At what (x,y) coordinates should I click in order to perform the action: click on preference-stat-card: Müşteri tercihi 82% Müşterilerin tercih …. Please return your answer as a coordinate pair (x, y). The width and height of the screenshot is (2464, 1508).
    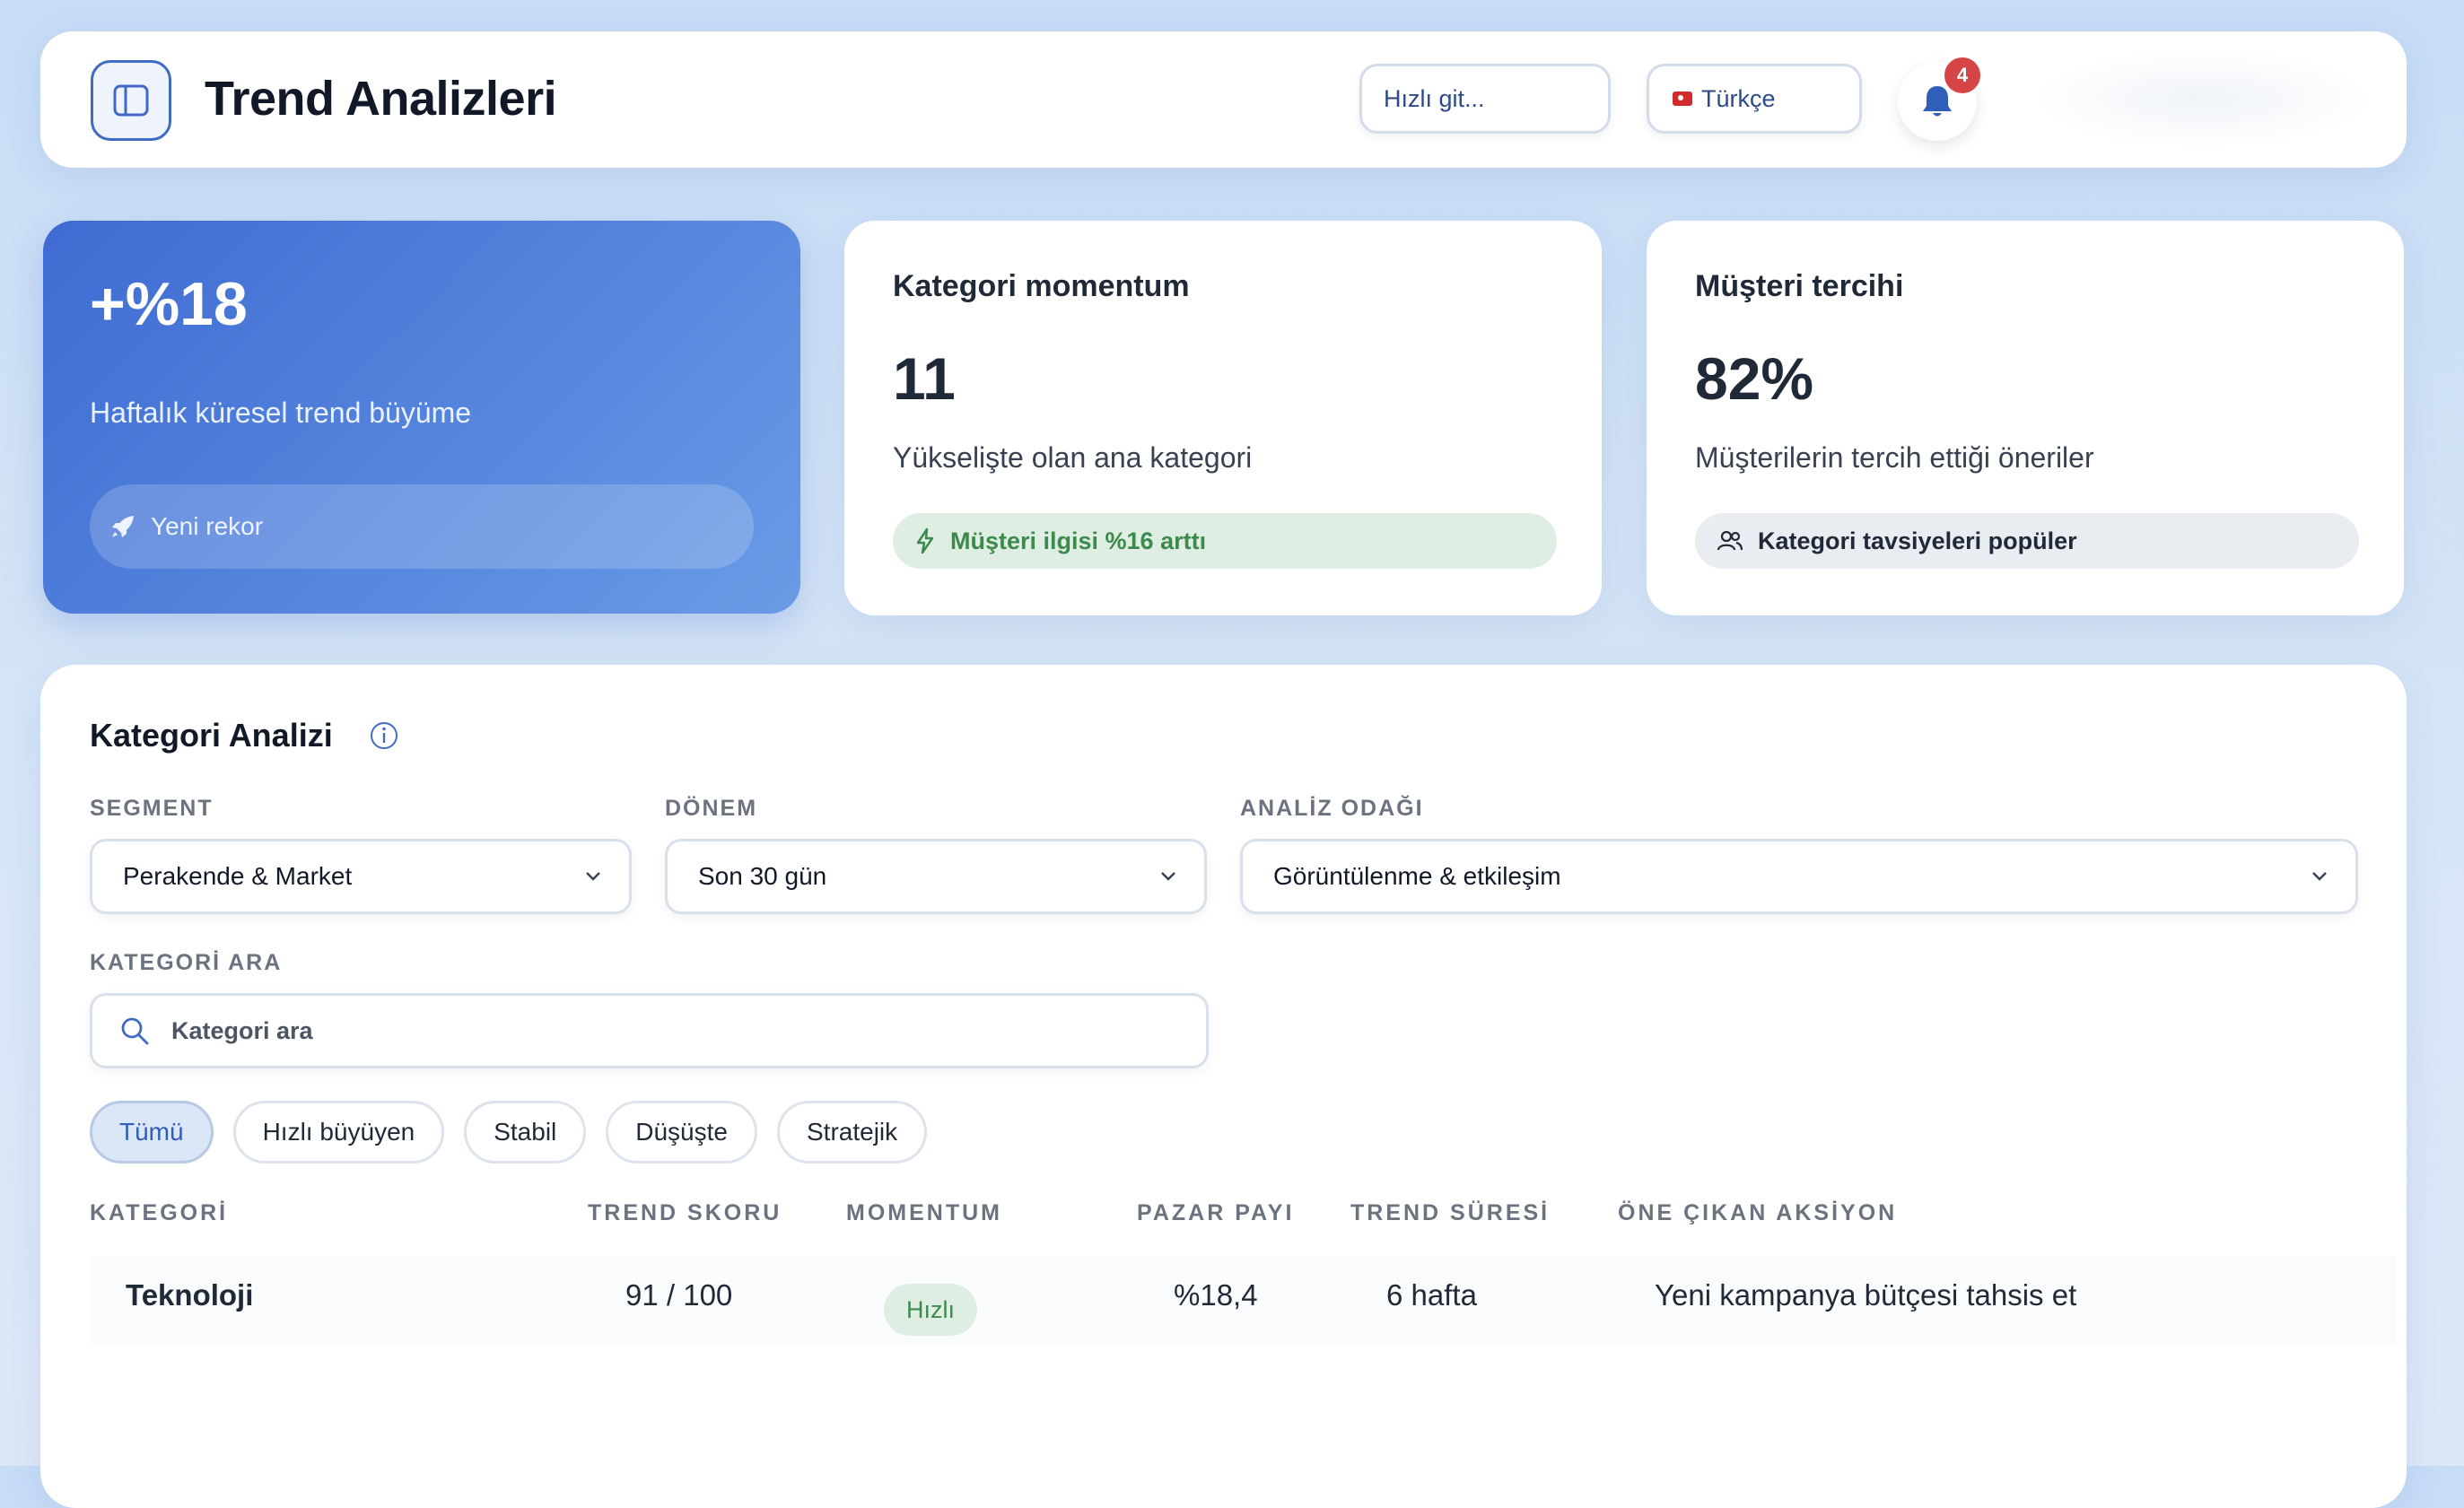
    Looking at the image, I should click on (2025, 418).